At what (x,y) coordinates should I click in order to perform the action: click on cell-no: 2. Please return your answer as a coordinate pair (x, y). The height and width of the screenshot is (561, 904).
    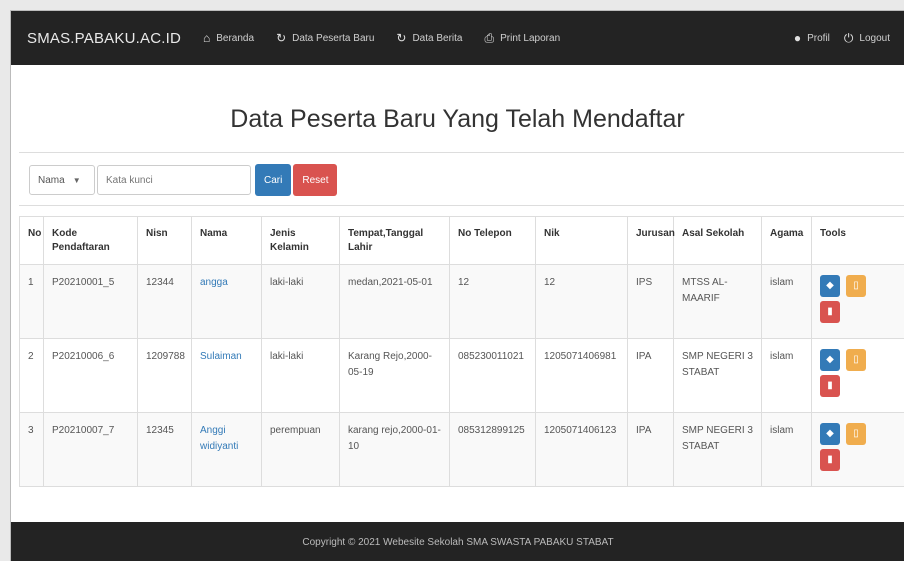
    Looking at the image, I should click on (31, 375).